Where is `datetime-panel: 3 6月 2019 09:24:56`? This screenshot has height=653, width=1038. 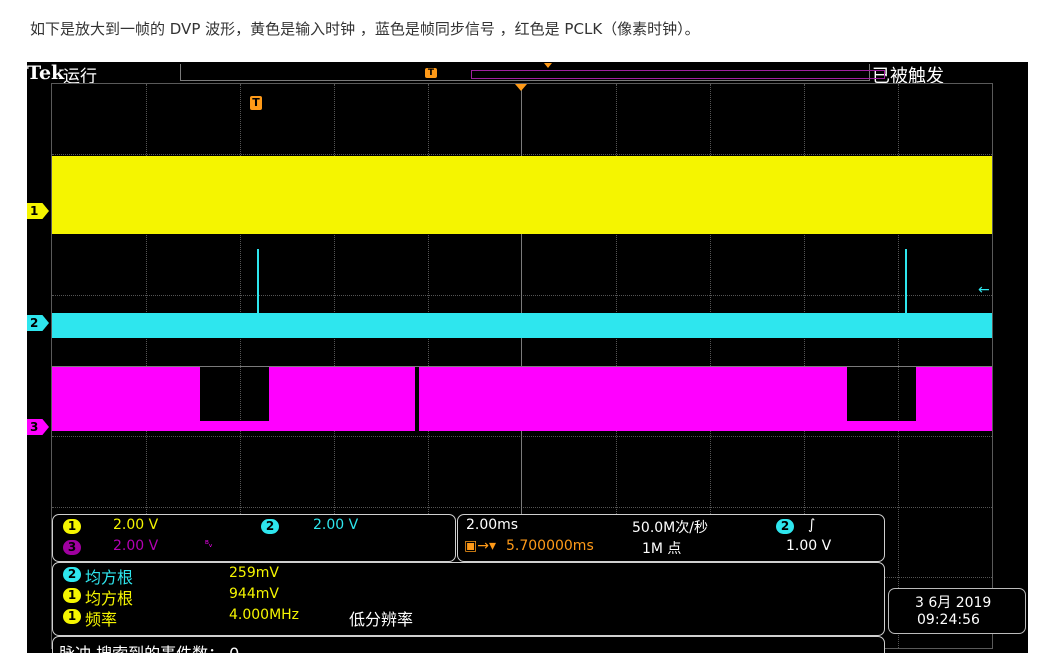 datetime-panel: 3 6月 2019 09:24:56 is located at coordinates (957, 611).